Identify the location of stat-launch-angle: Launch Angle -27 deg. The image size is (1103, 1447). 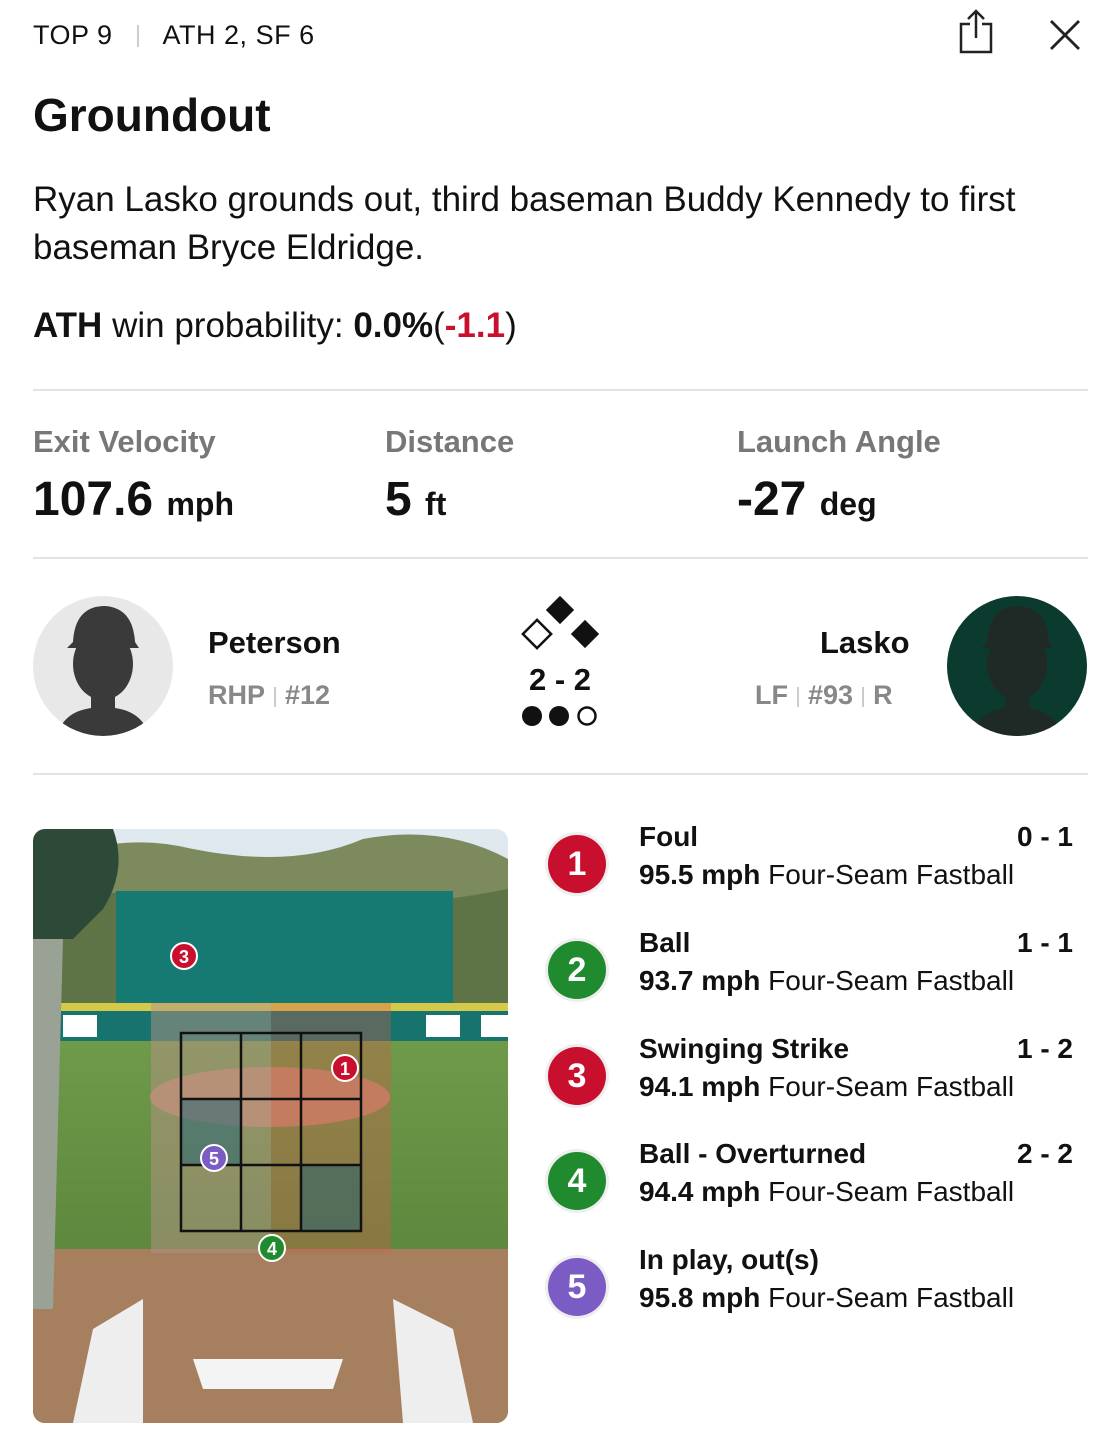
(839, 475).